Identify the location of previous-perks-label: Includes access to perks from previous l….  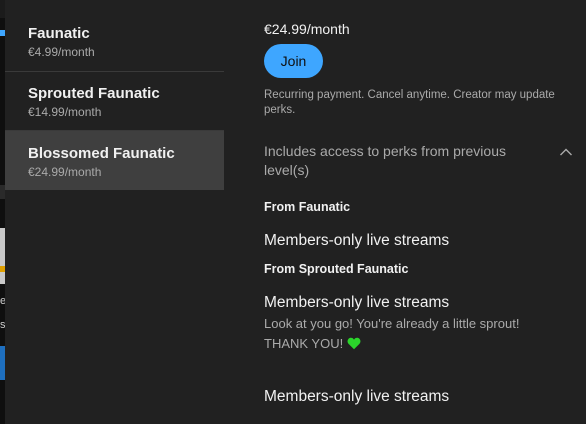
(385, 160).